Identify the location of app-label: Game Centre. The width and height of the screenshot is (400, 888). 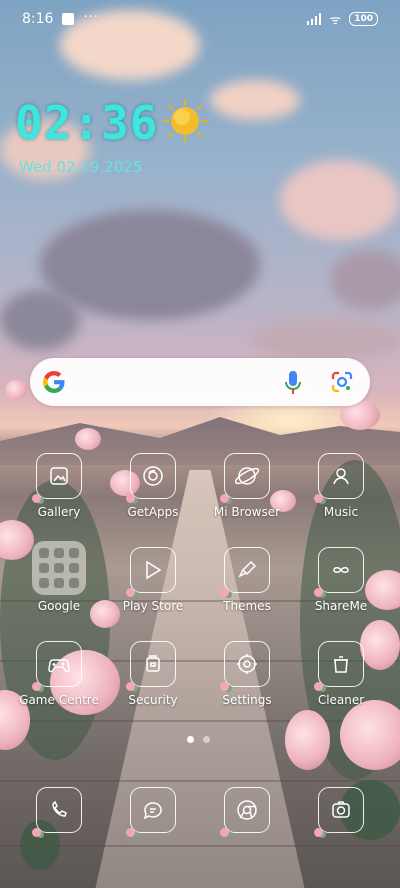
(59, 700).